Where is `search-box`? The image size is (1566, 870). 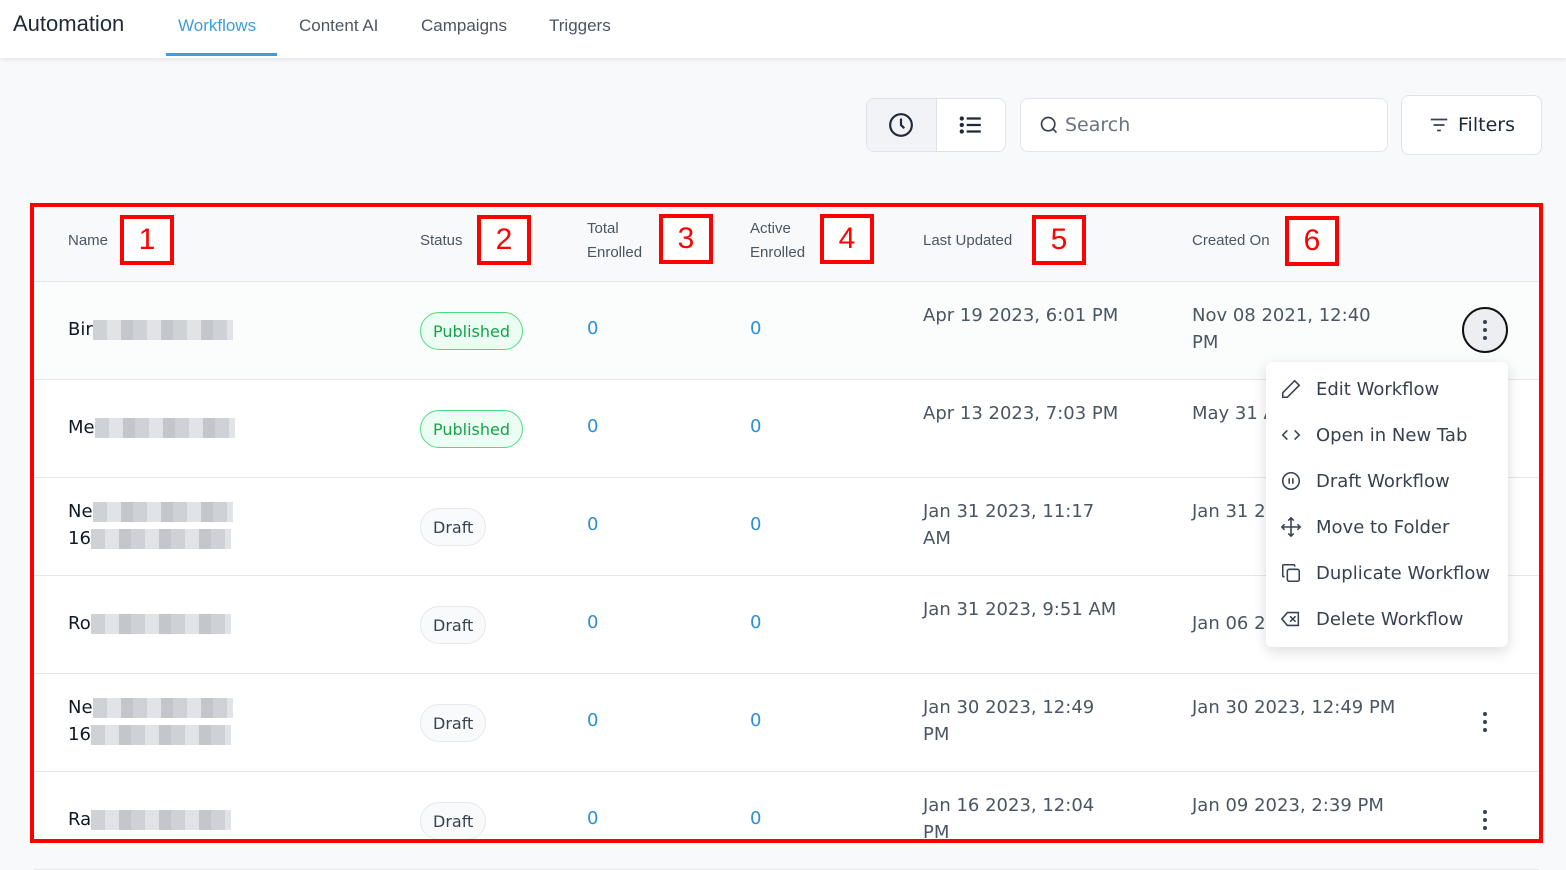 search-box is located at coordinates (1204, 125).